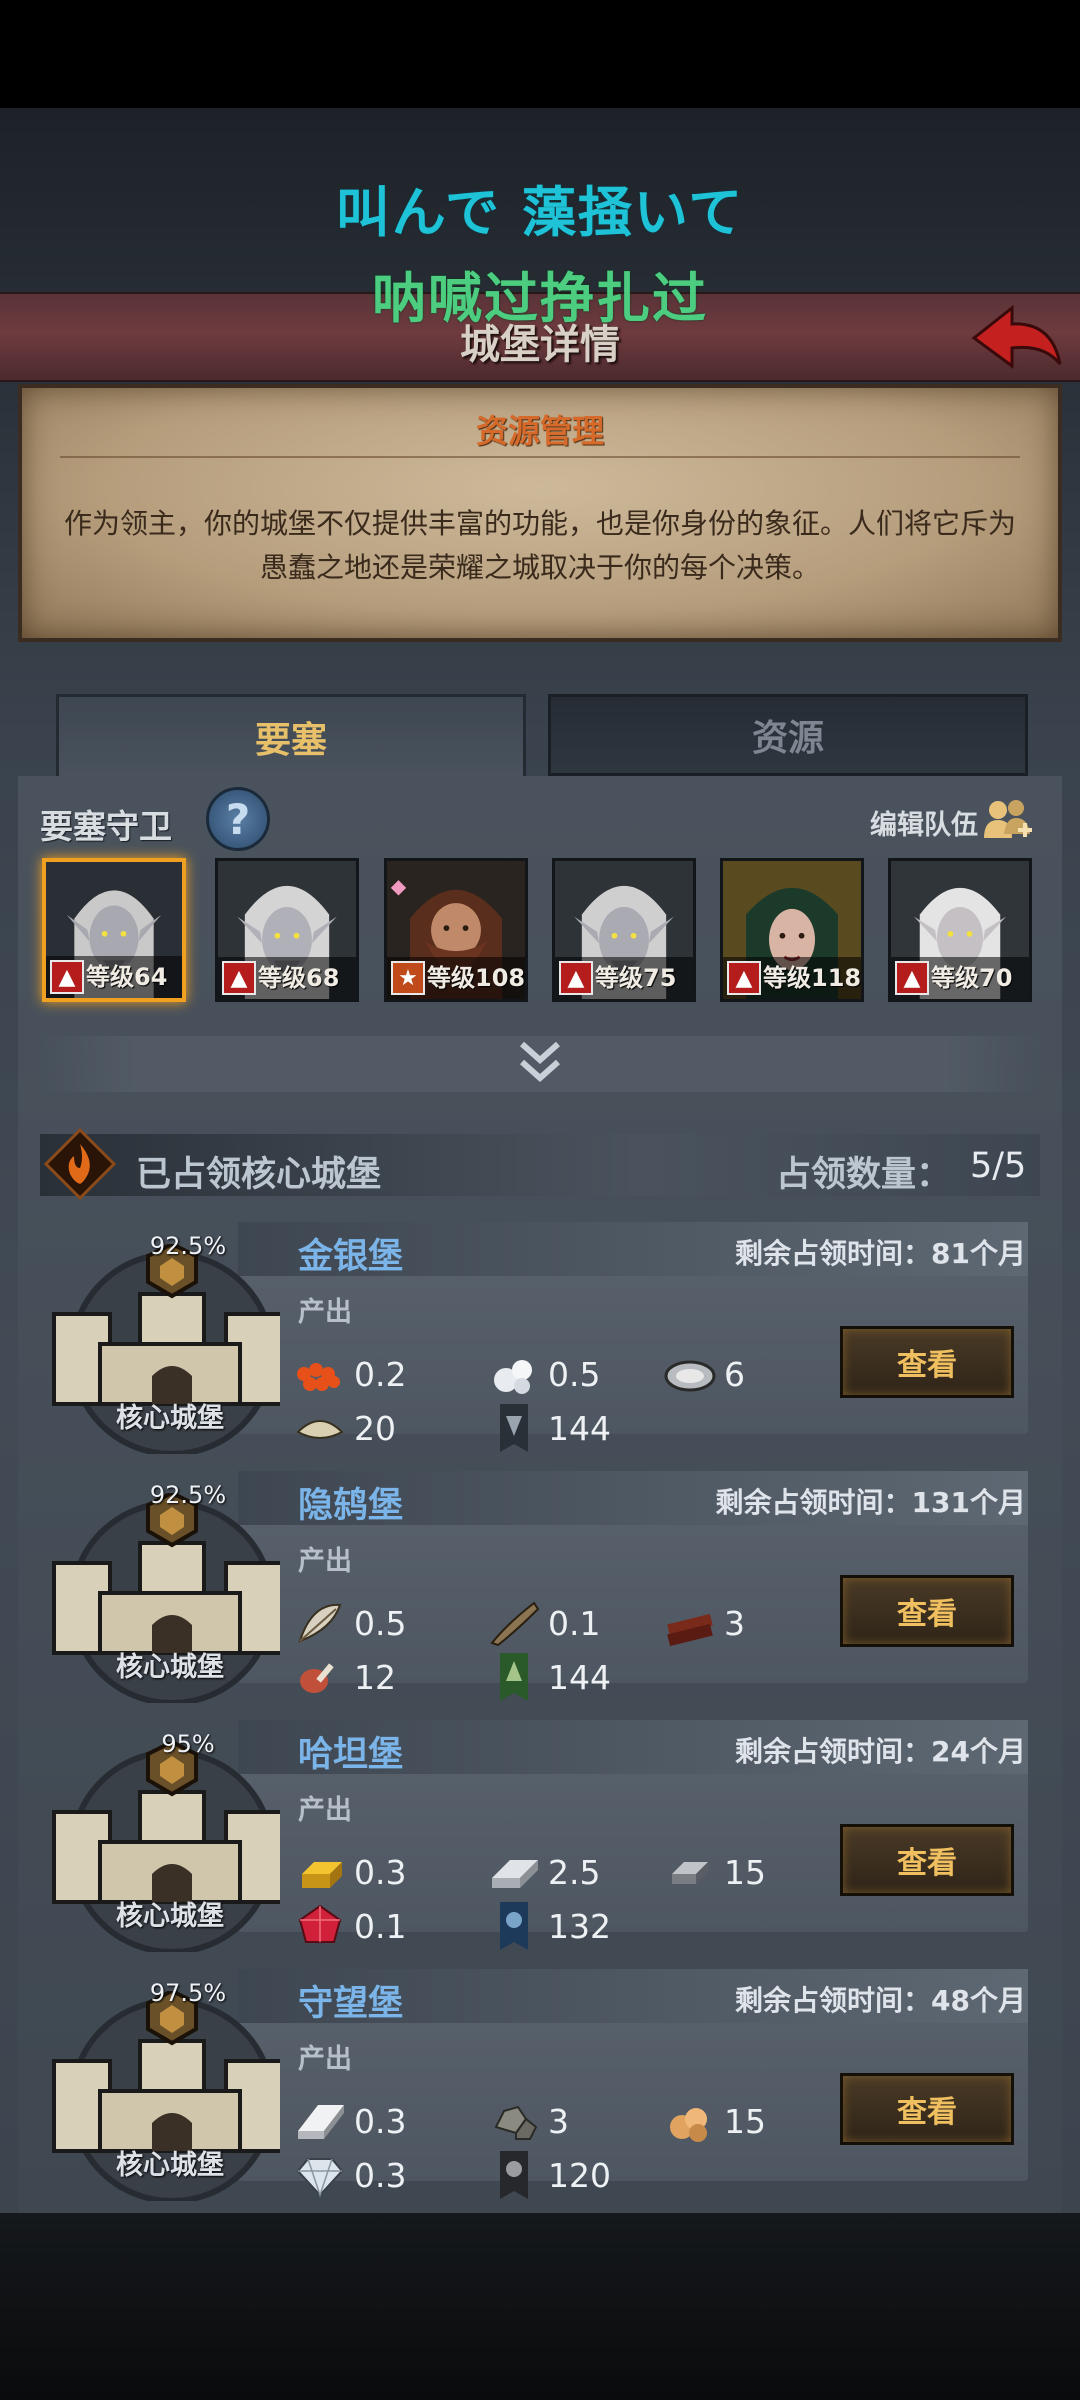  I want to click on castle-name: 守望堡, so click(351, 2004).